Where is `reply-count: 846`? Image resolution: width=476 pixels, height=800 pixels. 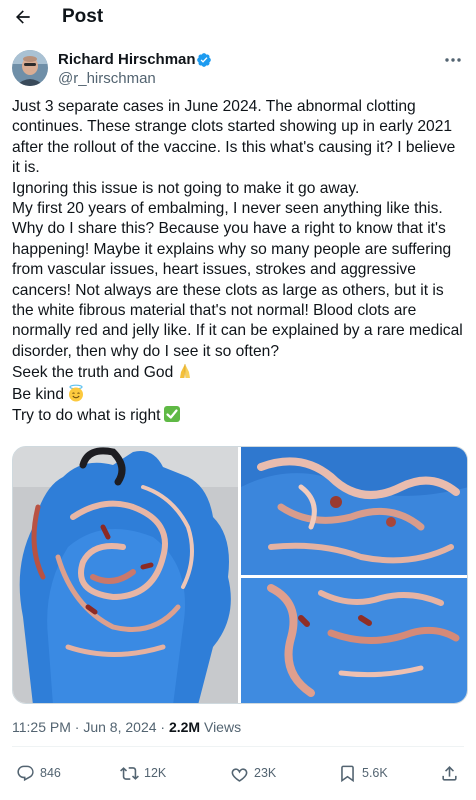 reply-count: 846 is located at coordinates (50, 773).